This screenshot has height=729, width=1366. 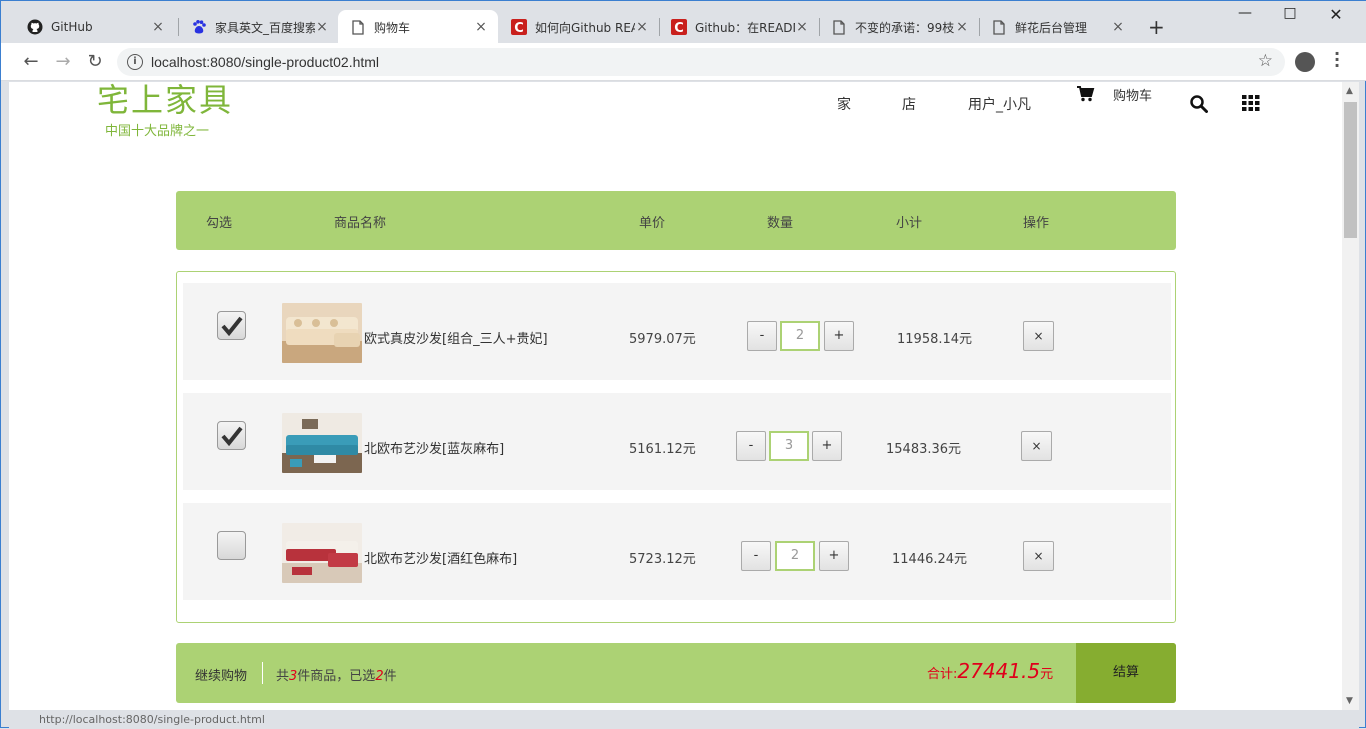 I want to click on site-logo: 宅上家具 中国十大品牌之一, so click(x=165, y=110).